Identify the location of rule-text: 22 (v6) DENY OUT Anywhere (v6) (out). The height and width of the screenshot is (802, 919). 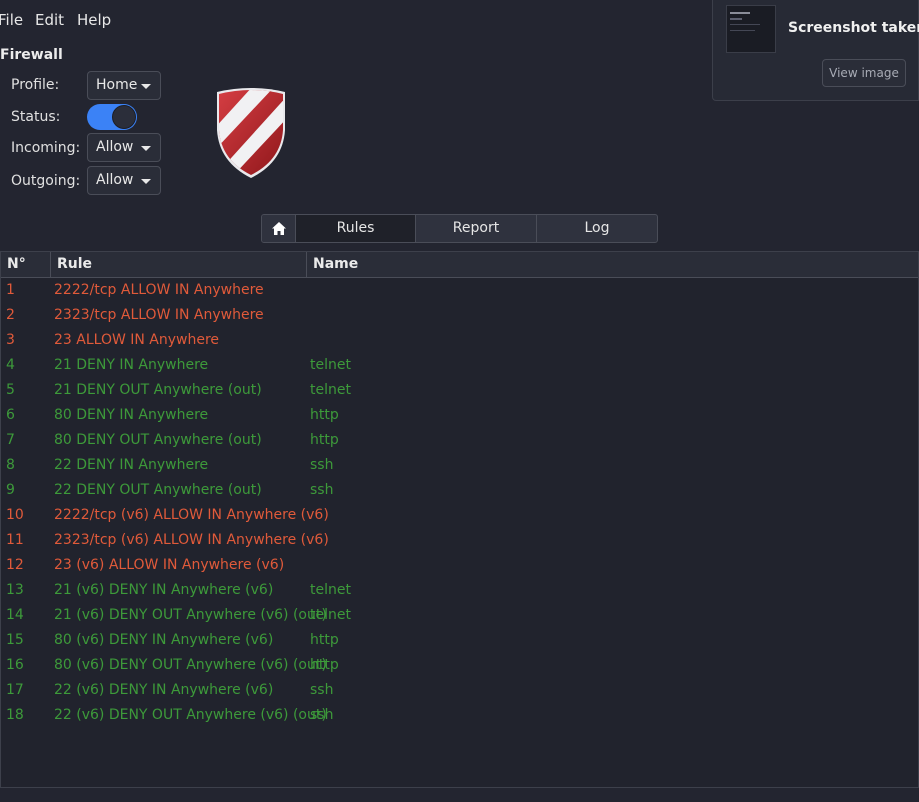
(190, 715).